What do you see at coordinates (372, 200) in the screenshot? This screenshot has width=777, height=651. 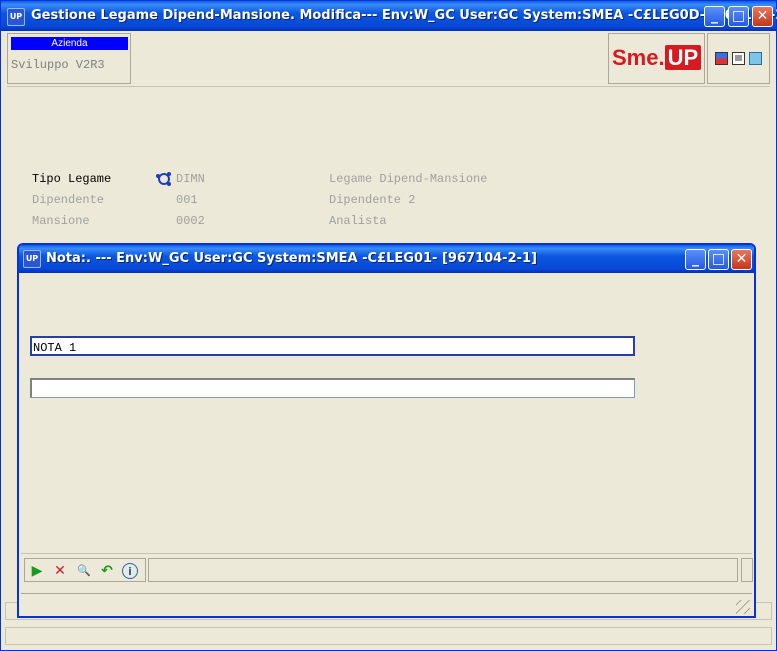 I see `dipendente-desc: Dipendente 2` at bounding box center [372, 200].